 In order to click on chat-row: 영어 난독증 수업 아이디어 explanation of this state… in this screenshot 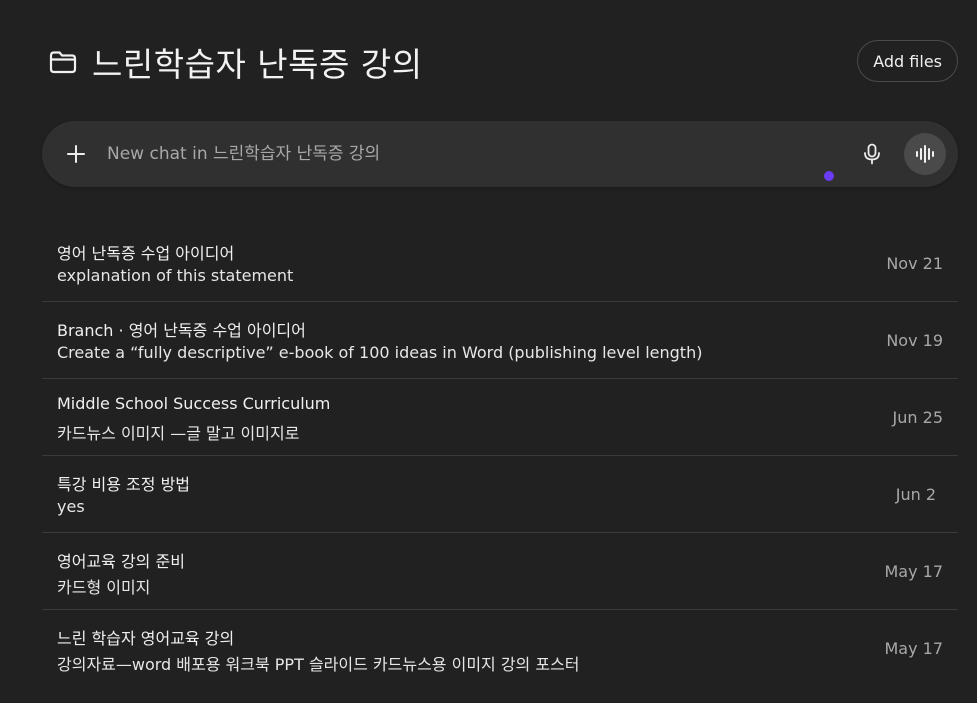, I will do `click(500, 263)`.